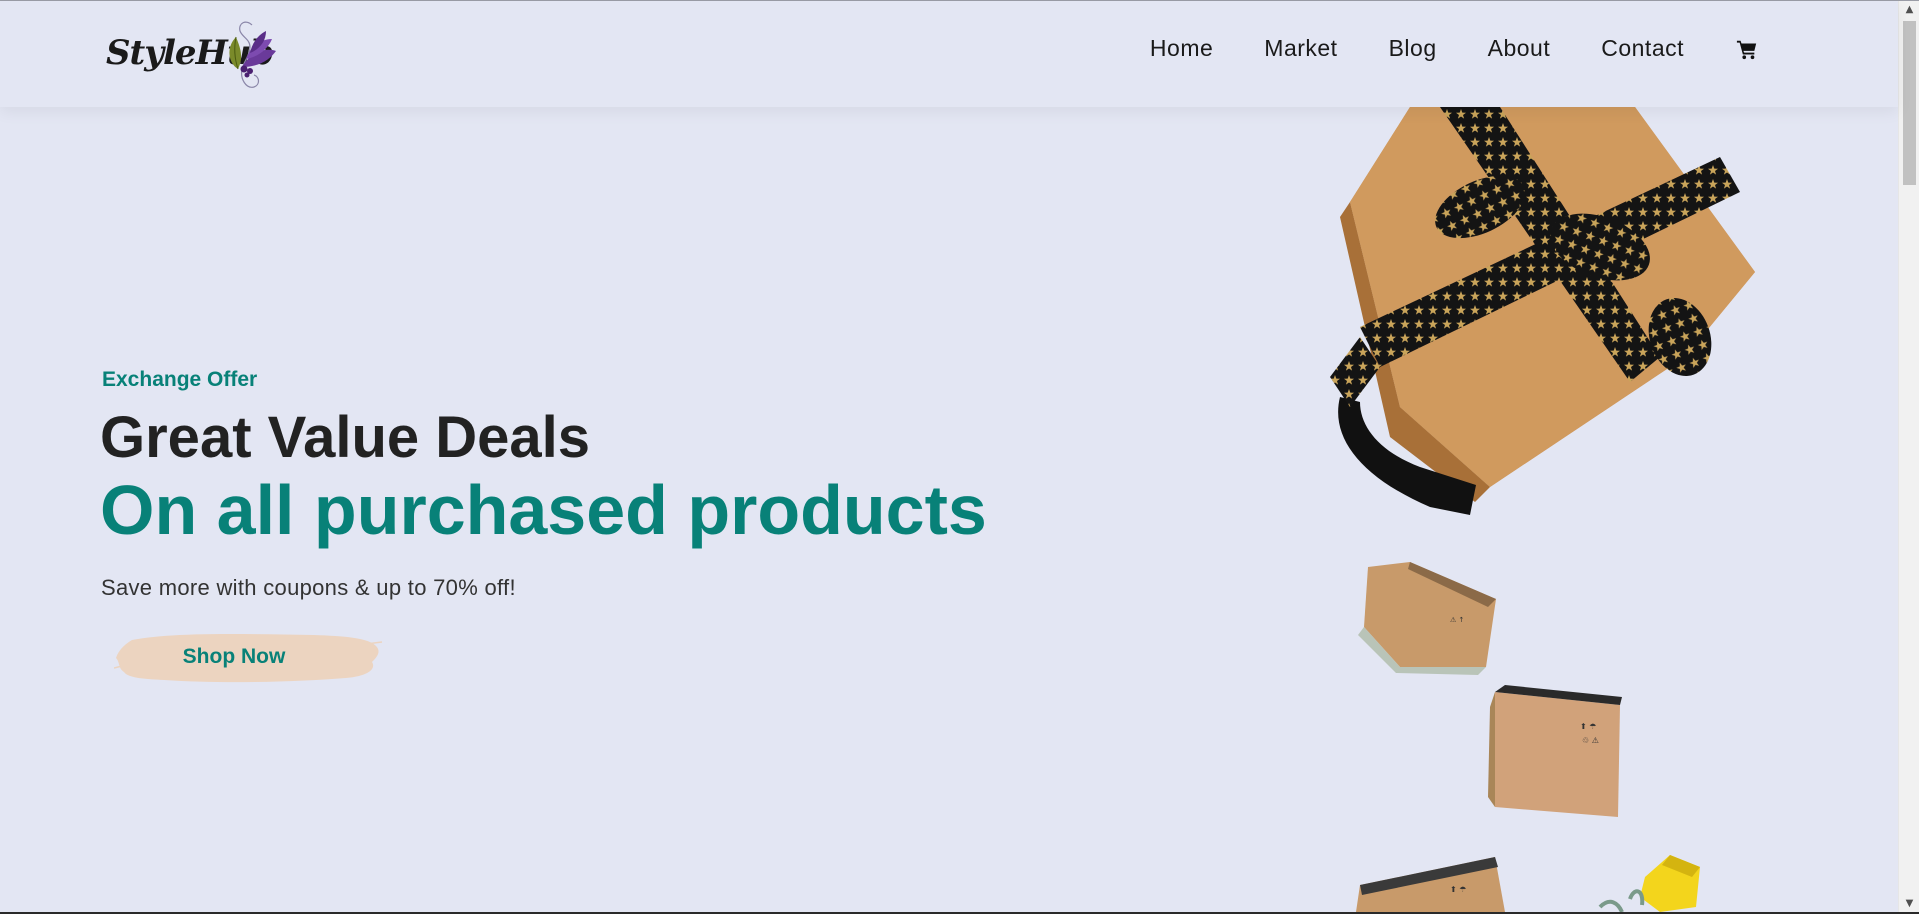 Image resolution: width=1919 pixels, height=914 pixels. Describe the element at coordinates (234, 656) in the screenshot. I see `shop-now-label: Shop Now` at that location.